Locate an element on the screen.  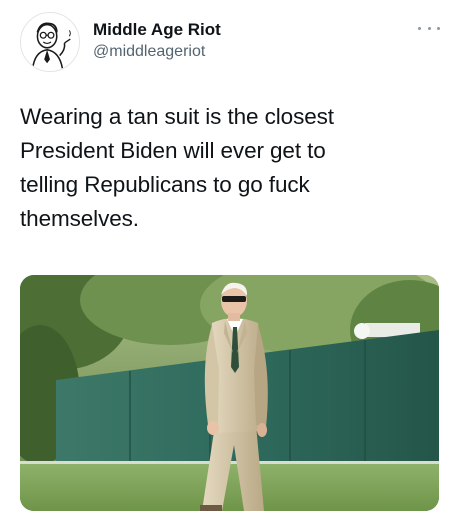
more-options-icon is located at coordinates (429, 28).